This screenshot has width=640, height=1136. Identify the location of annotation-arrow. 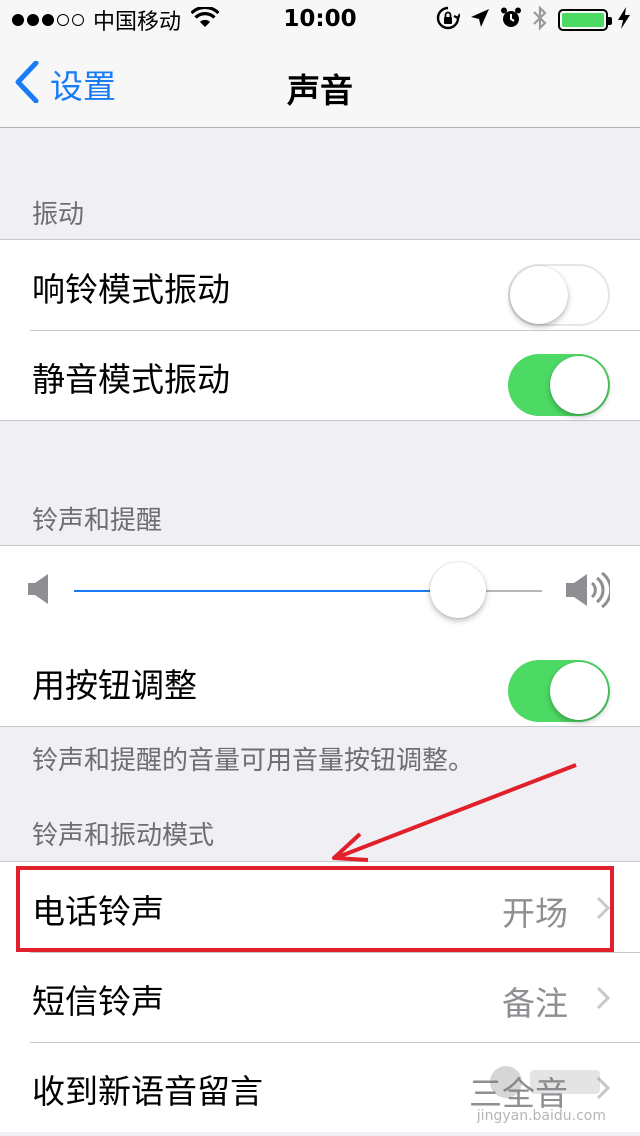
(454, 812).